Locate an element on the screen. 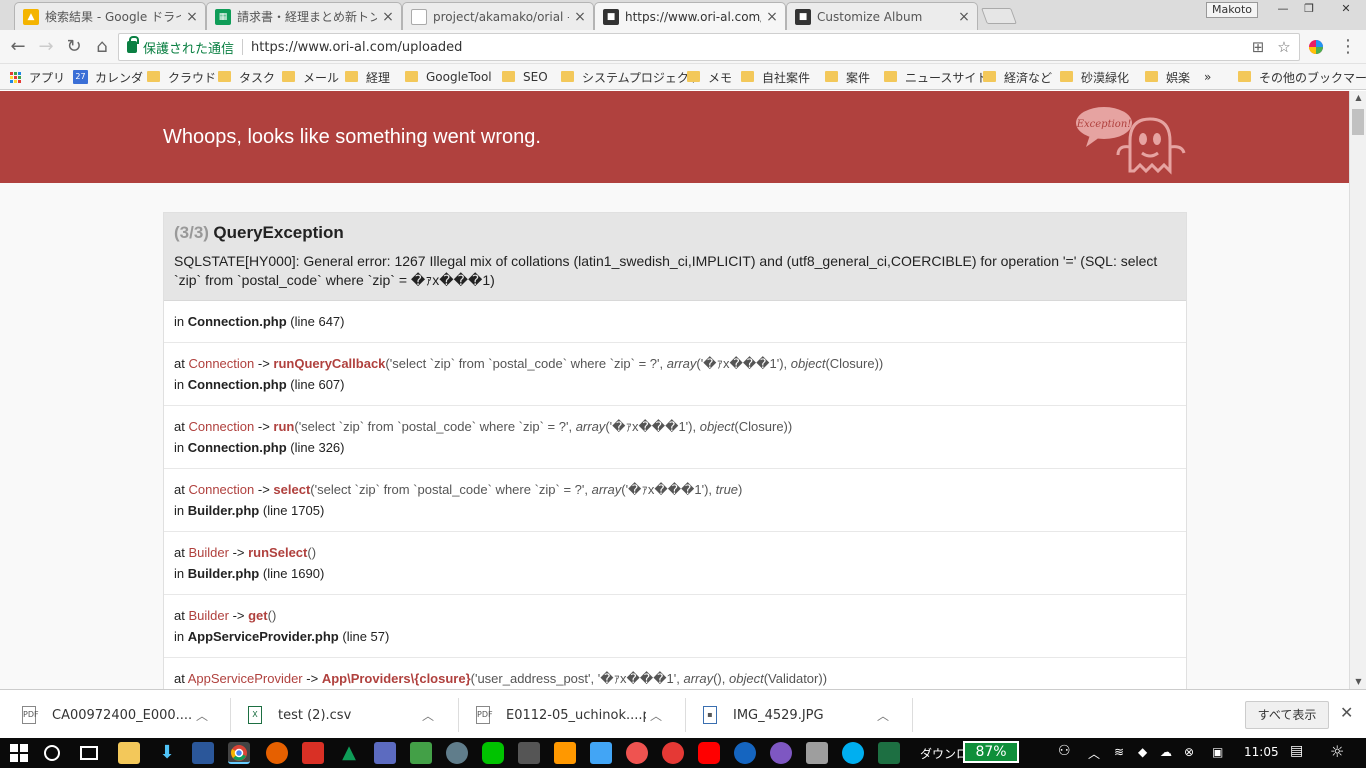 The image size is (1366, 768). bookmark-folder: メール is located at coordinates (310, 77).